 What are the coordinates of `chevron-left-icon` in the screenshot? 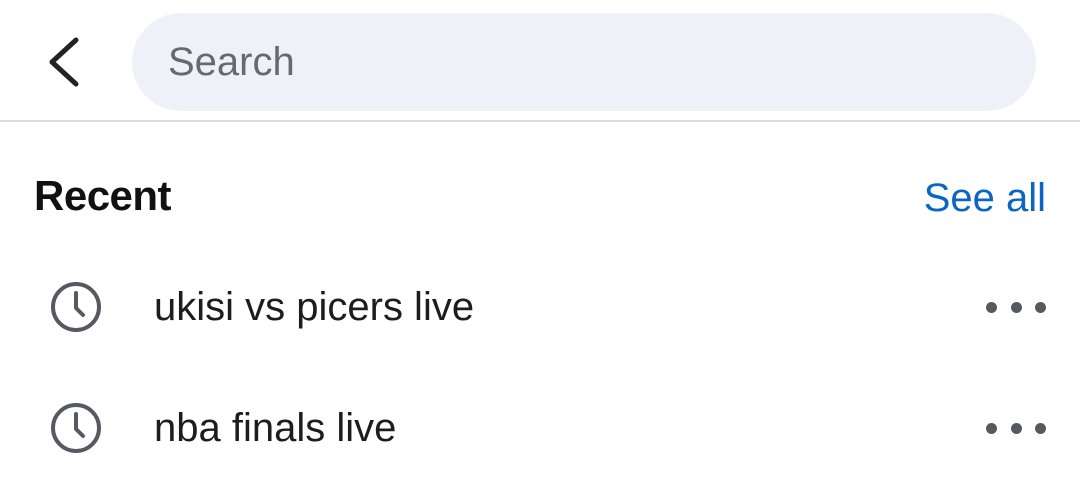 It's located at (64, 62).